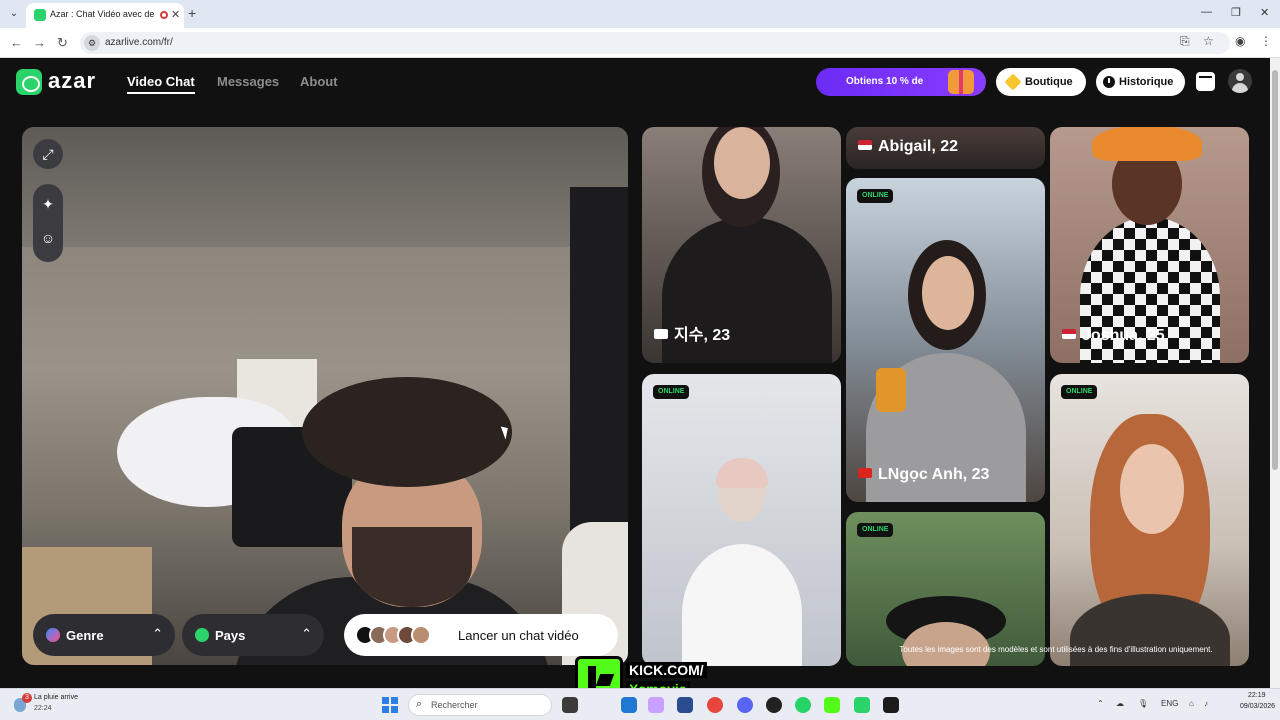 The image size is (1280, 720). Describe the element at coordinates (14, 14) in the screenshot. I see `tab-list-chevron-icon: ⌄` at that location.